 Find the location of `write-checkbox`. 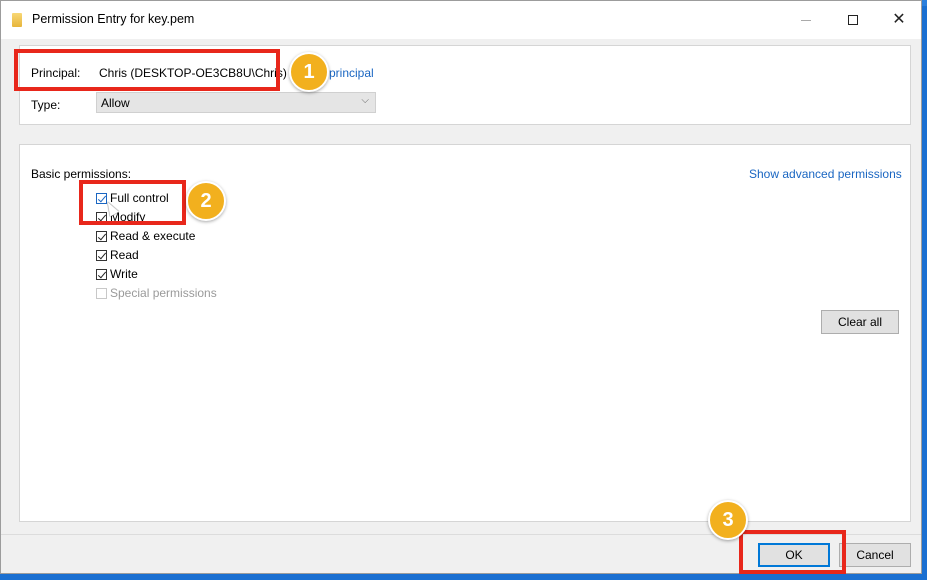

write-checkbox is located at coordinates (101, 274).